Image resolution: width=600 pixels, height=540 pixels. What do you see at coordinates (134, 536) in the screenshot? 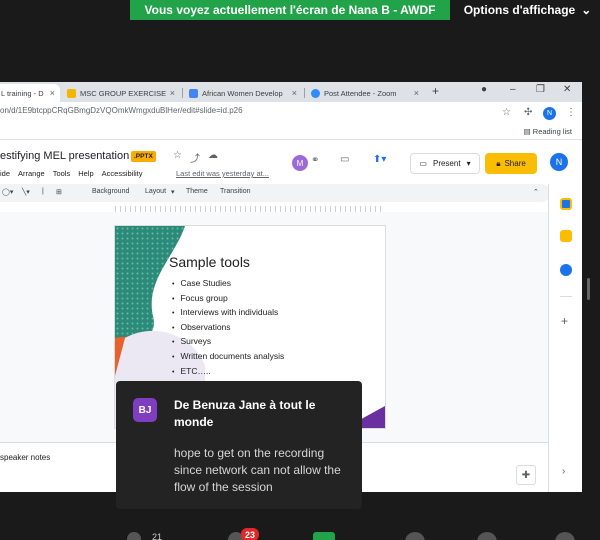
I see `participants-icon` at bounding box center [134, 536].